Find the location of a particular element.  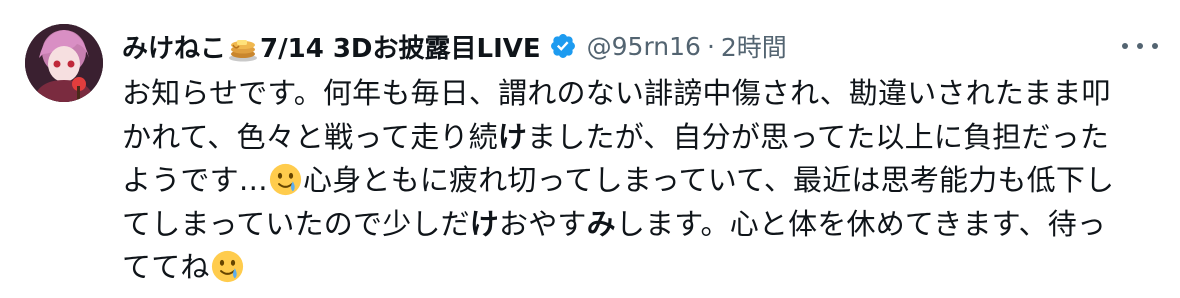

display-name-text: みけねこ is located at coordinates (174, 48).